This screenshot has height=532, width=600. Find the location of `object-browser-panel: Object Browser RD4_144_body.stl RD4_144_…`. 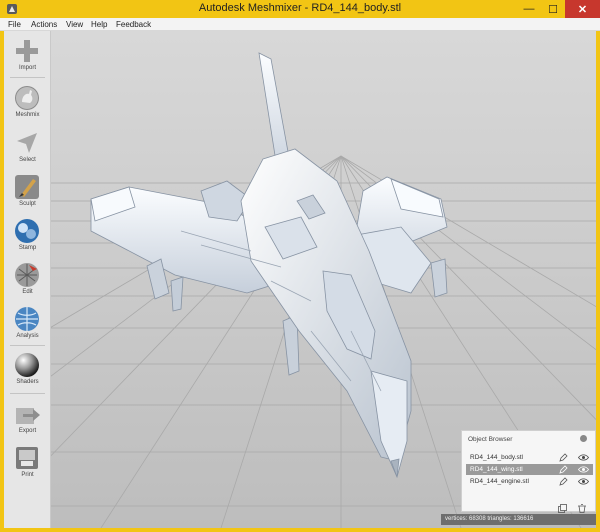

object-browser-panel: Object Browser RD4_144_body.stl RD4_144_… is located at coordinates (528, 471).